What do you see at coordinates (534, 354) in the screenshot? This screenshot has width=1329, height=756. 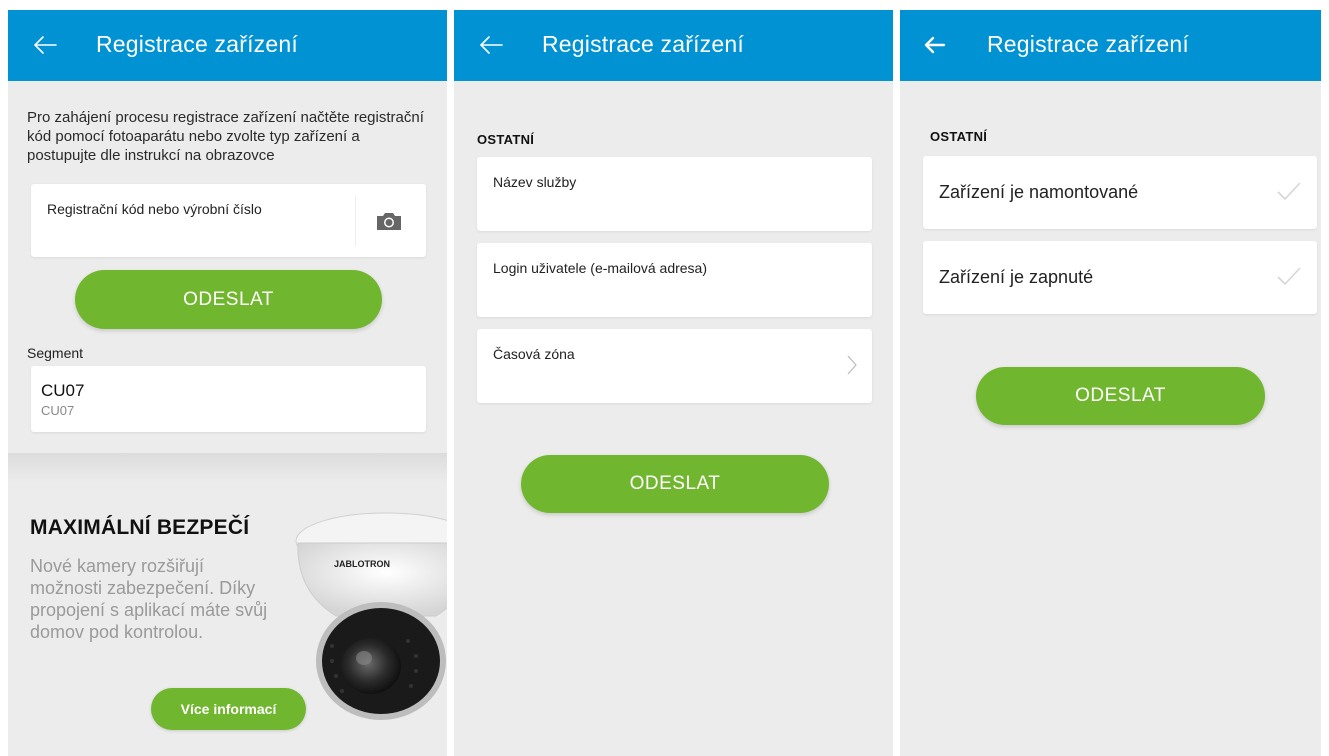 I see `timezone-label: Časová zóna` at bounding box center [534, 354].